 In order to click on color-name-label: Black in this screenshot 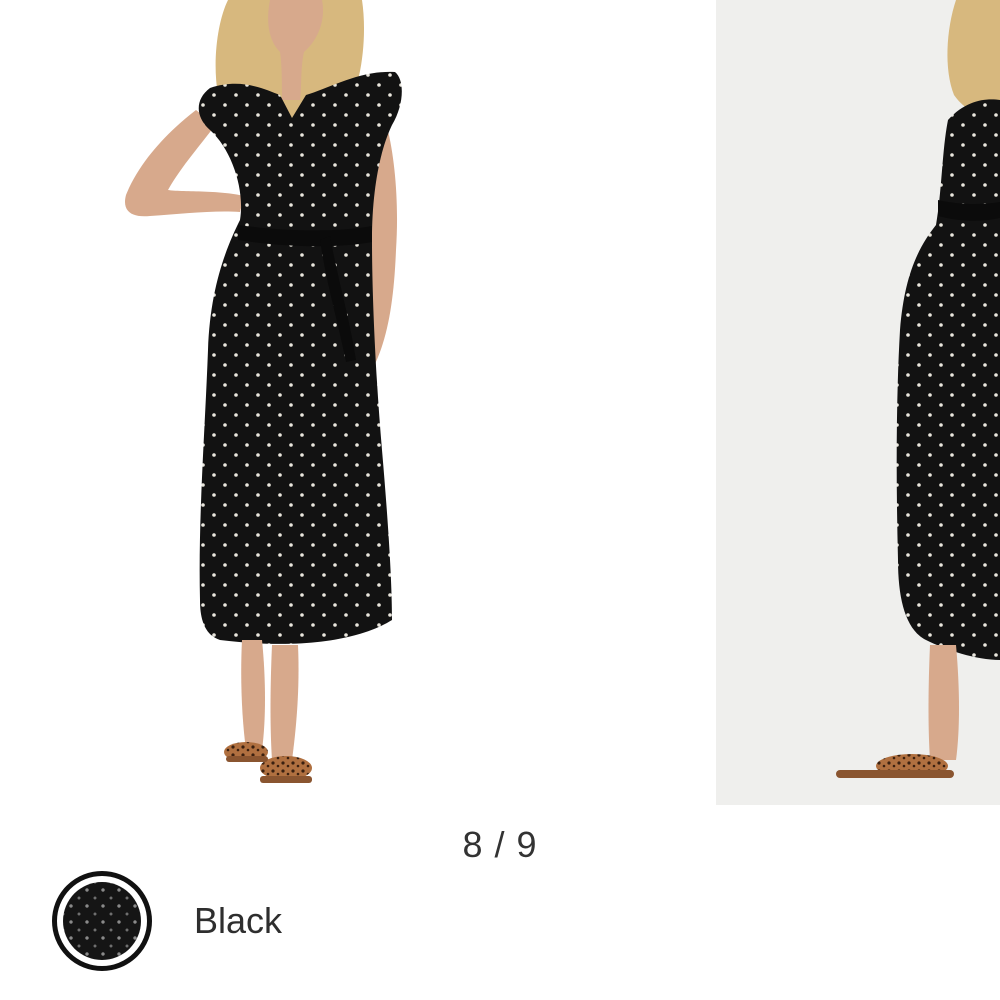, I will do `click(238, 920)`.